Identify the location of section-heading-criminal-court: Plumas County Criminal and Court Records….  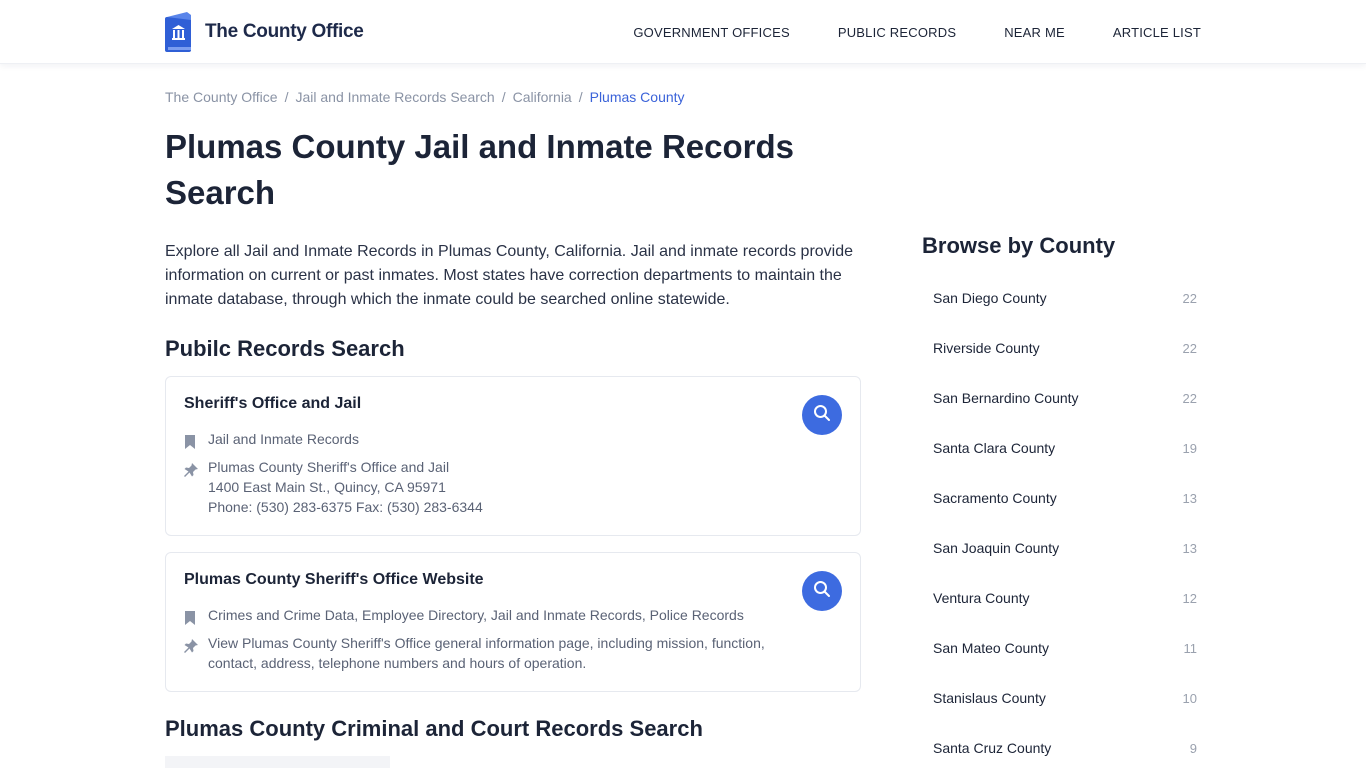
(434, 728).